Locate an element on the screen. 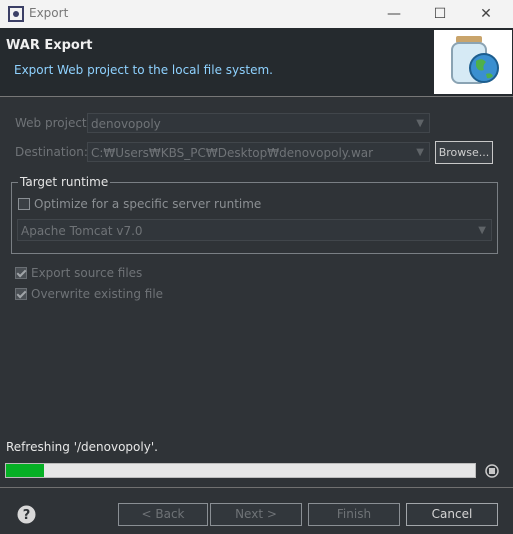 This screenshot has width=513, height=534. eclipse-icon is located at coordinates (16, 14).